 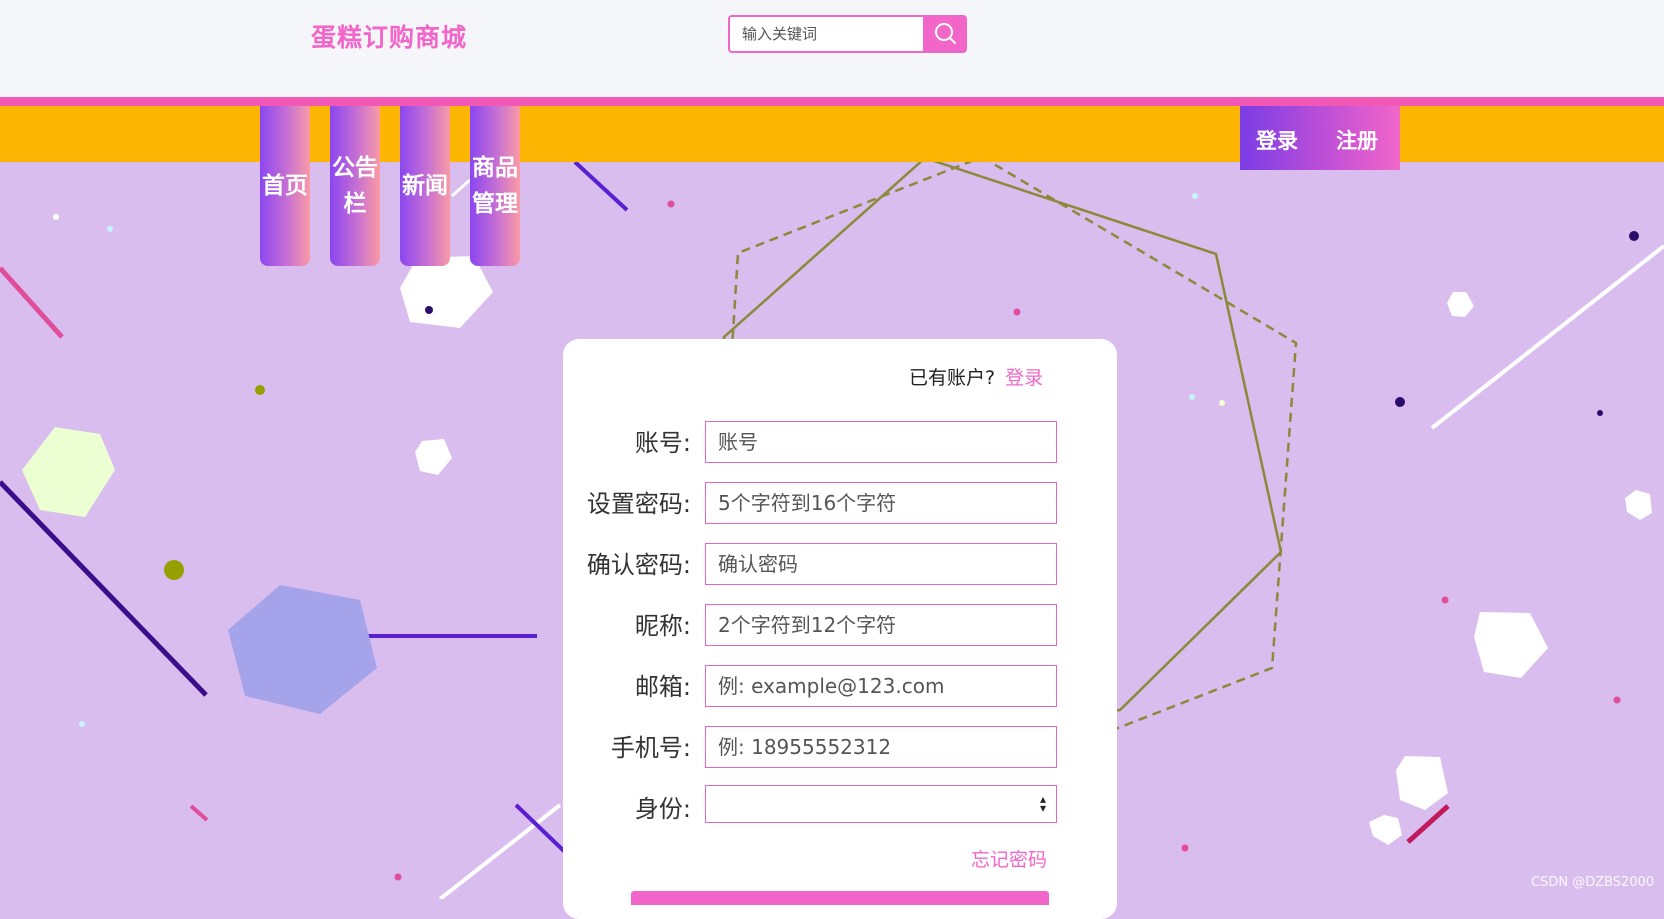 I want to click on nav-item-label: 新闻, so click(x=425, y=186).